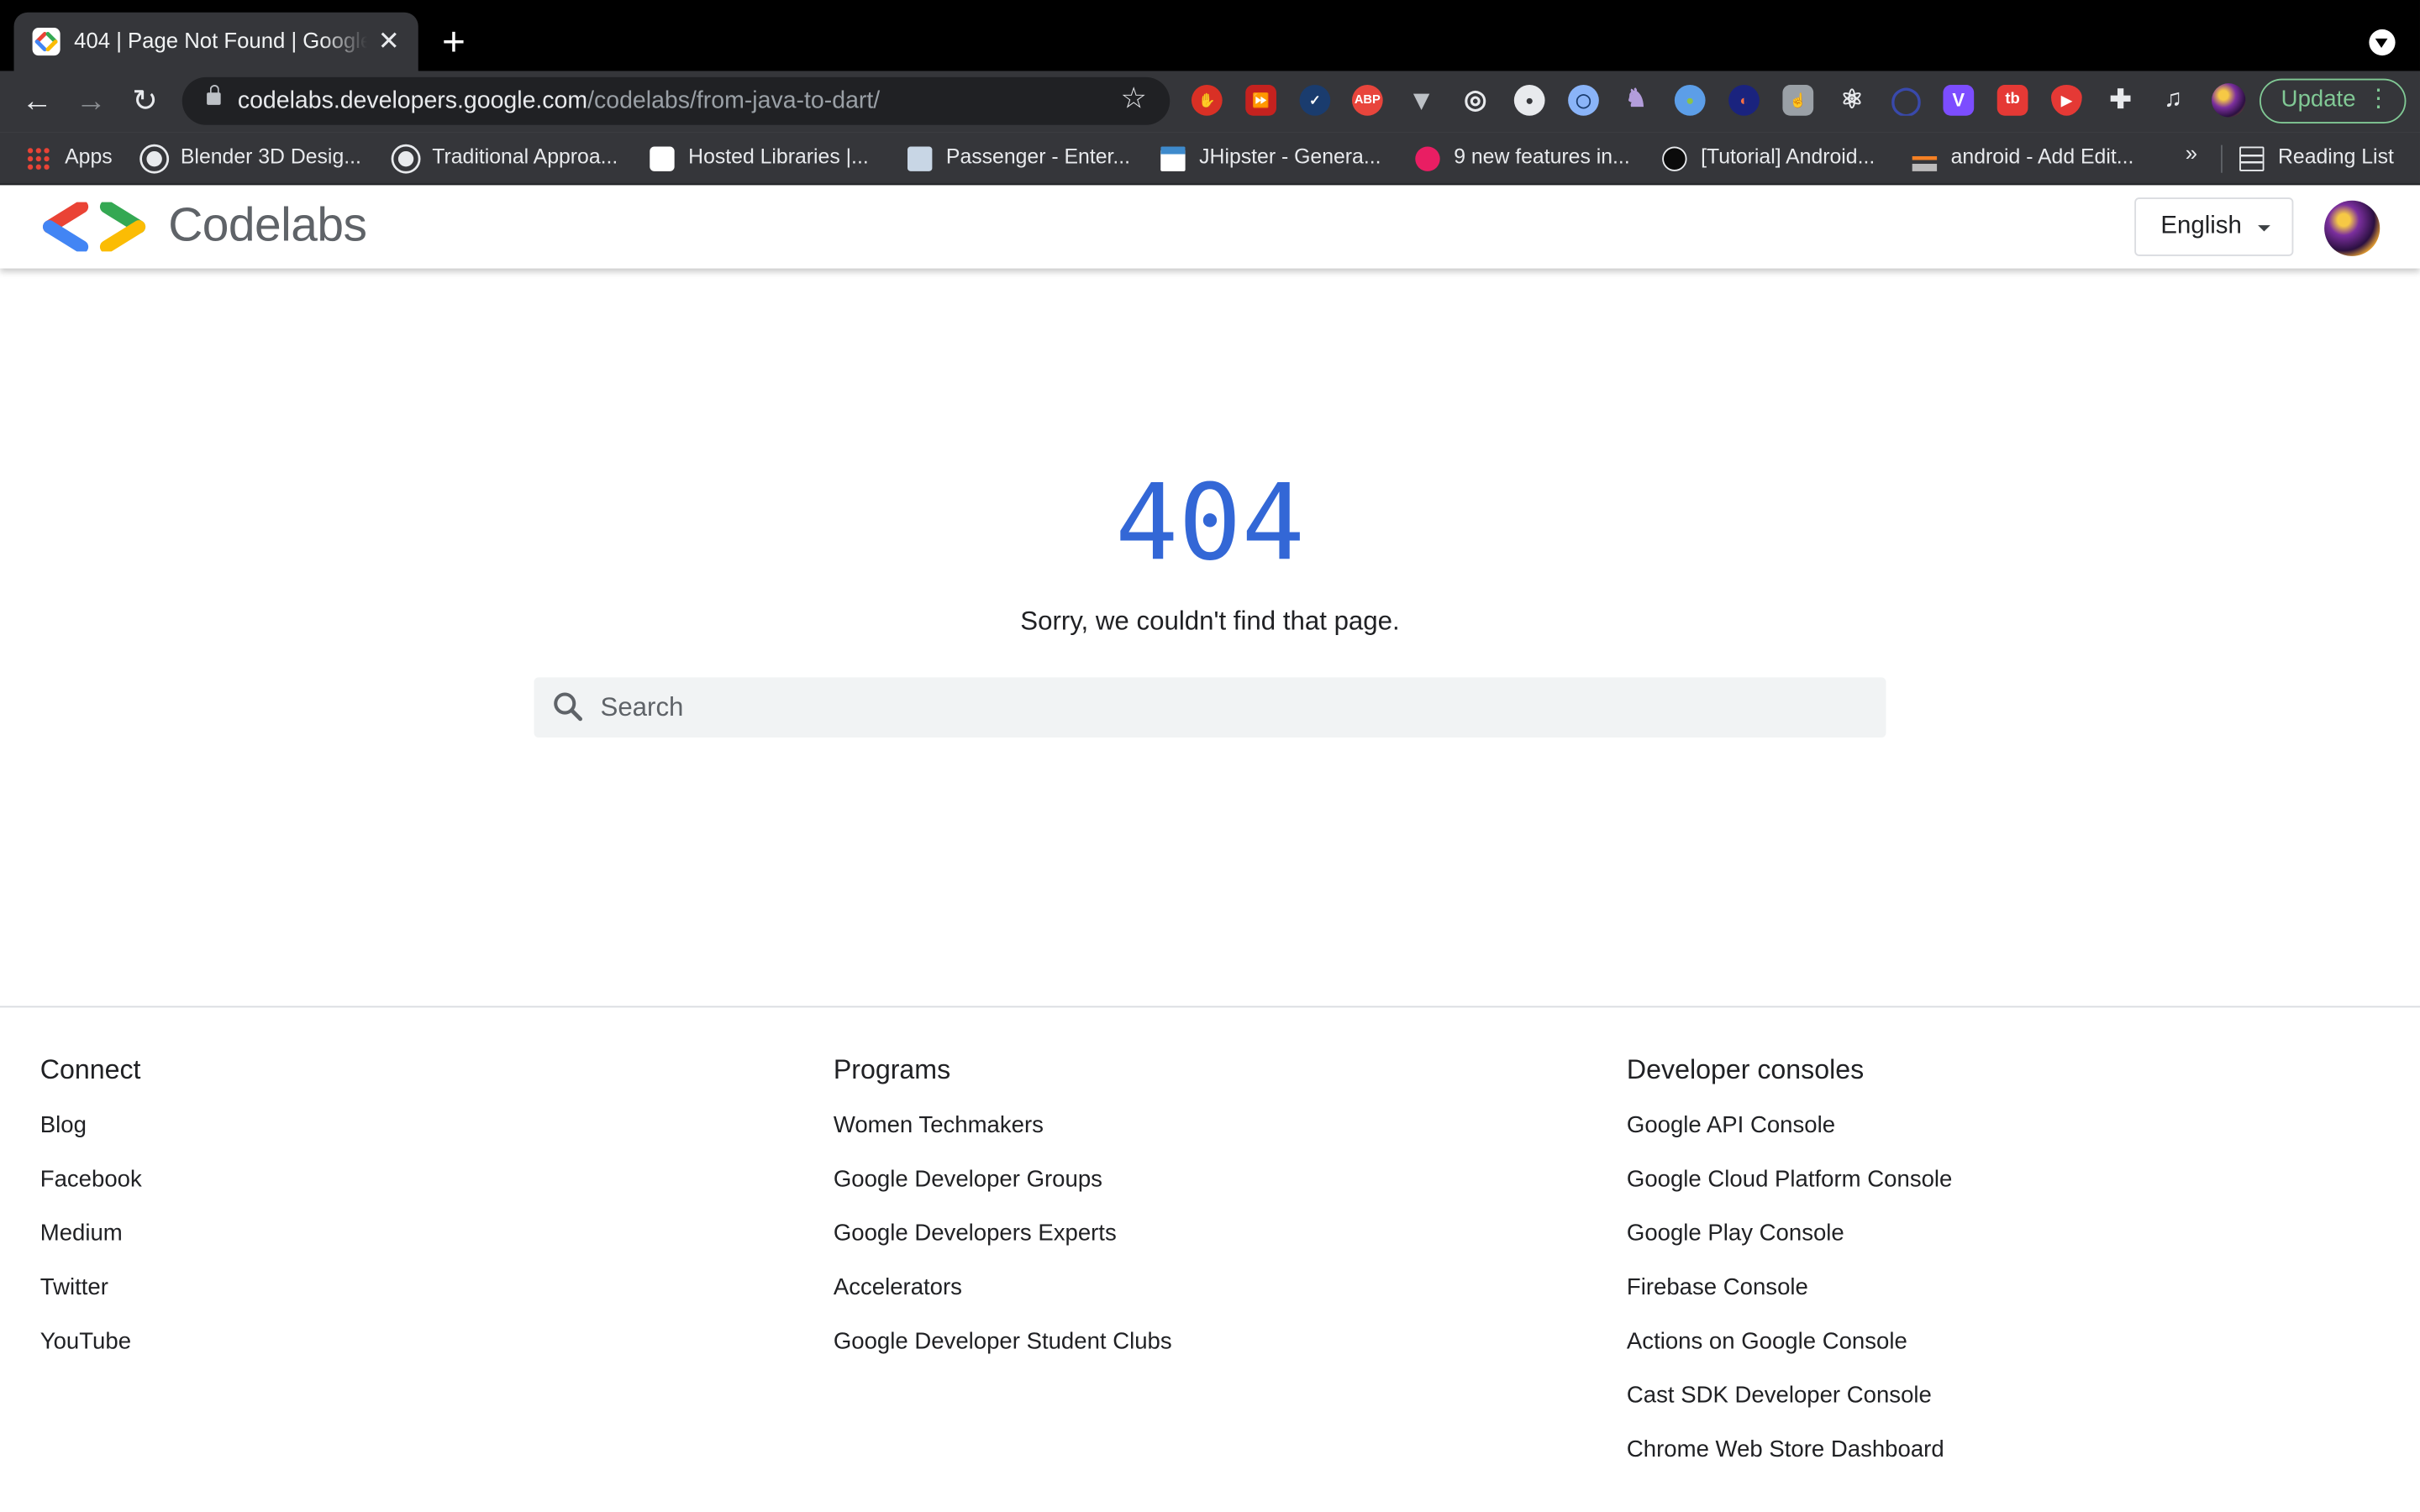 The image size is (2420, 1512). What do you see at coordinates (1959, 100) in the screenshot?
I see `v-extension-icon: V` at bounding box center [1959, 100].